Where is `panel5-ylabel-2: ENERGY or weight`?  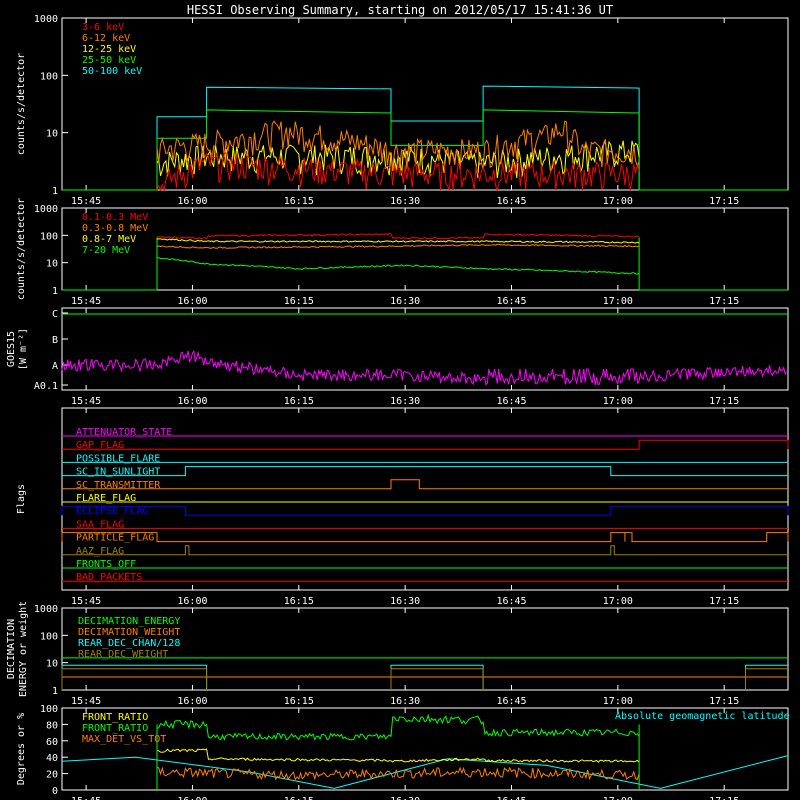
panel5-ylabel-2: ENERGY or weight is located at coordinates (23, 649).